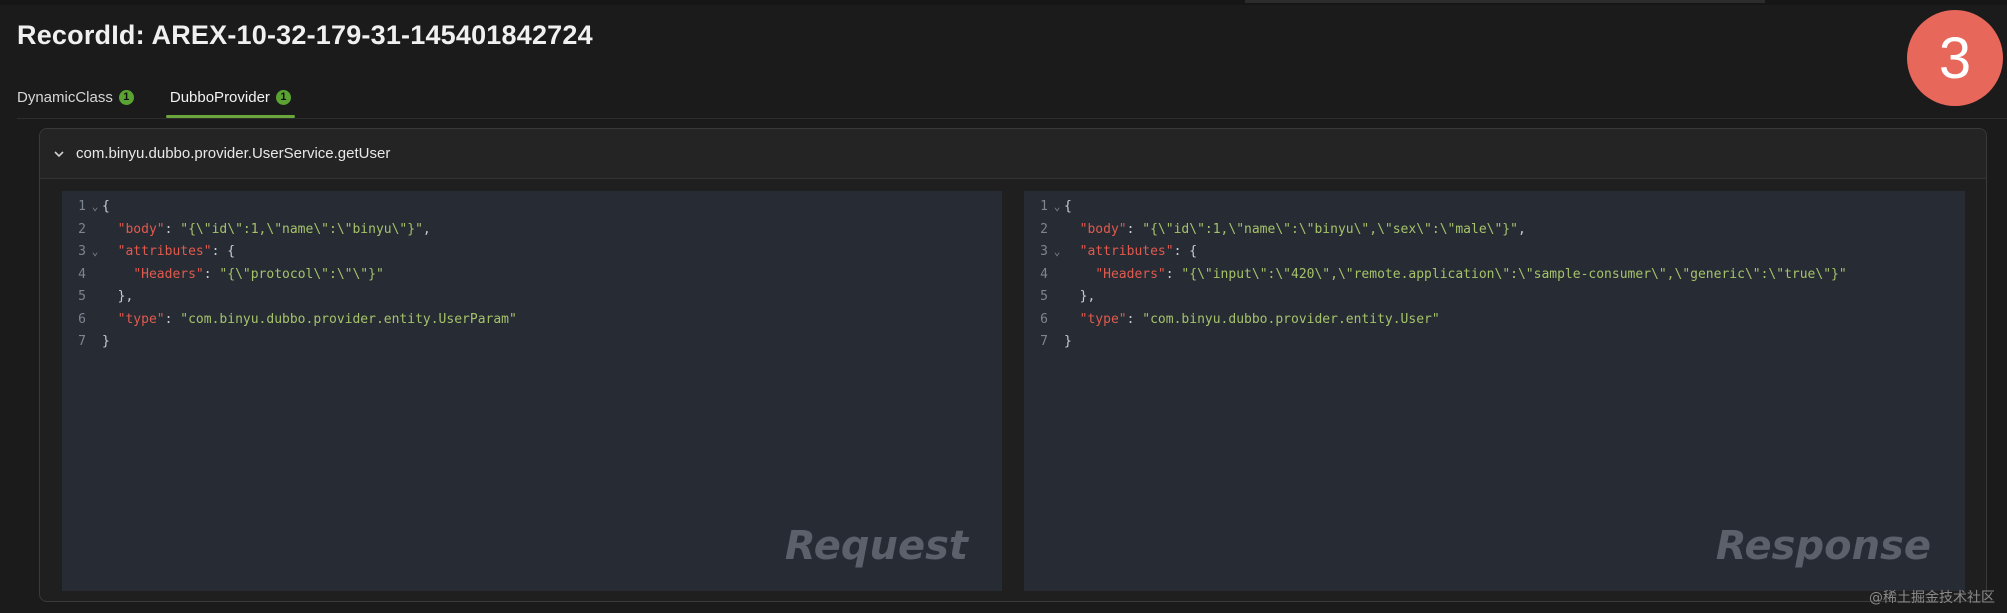 This screenshot has width=2007, height=613. Describe the element at coordinates (876, 546) in the screenshot. I see `request-watermark: Request` at that location.